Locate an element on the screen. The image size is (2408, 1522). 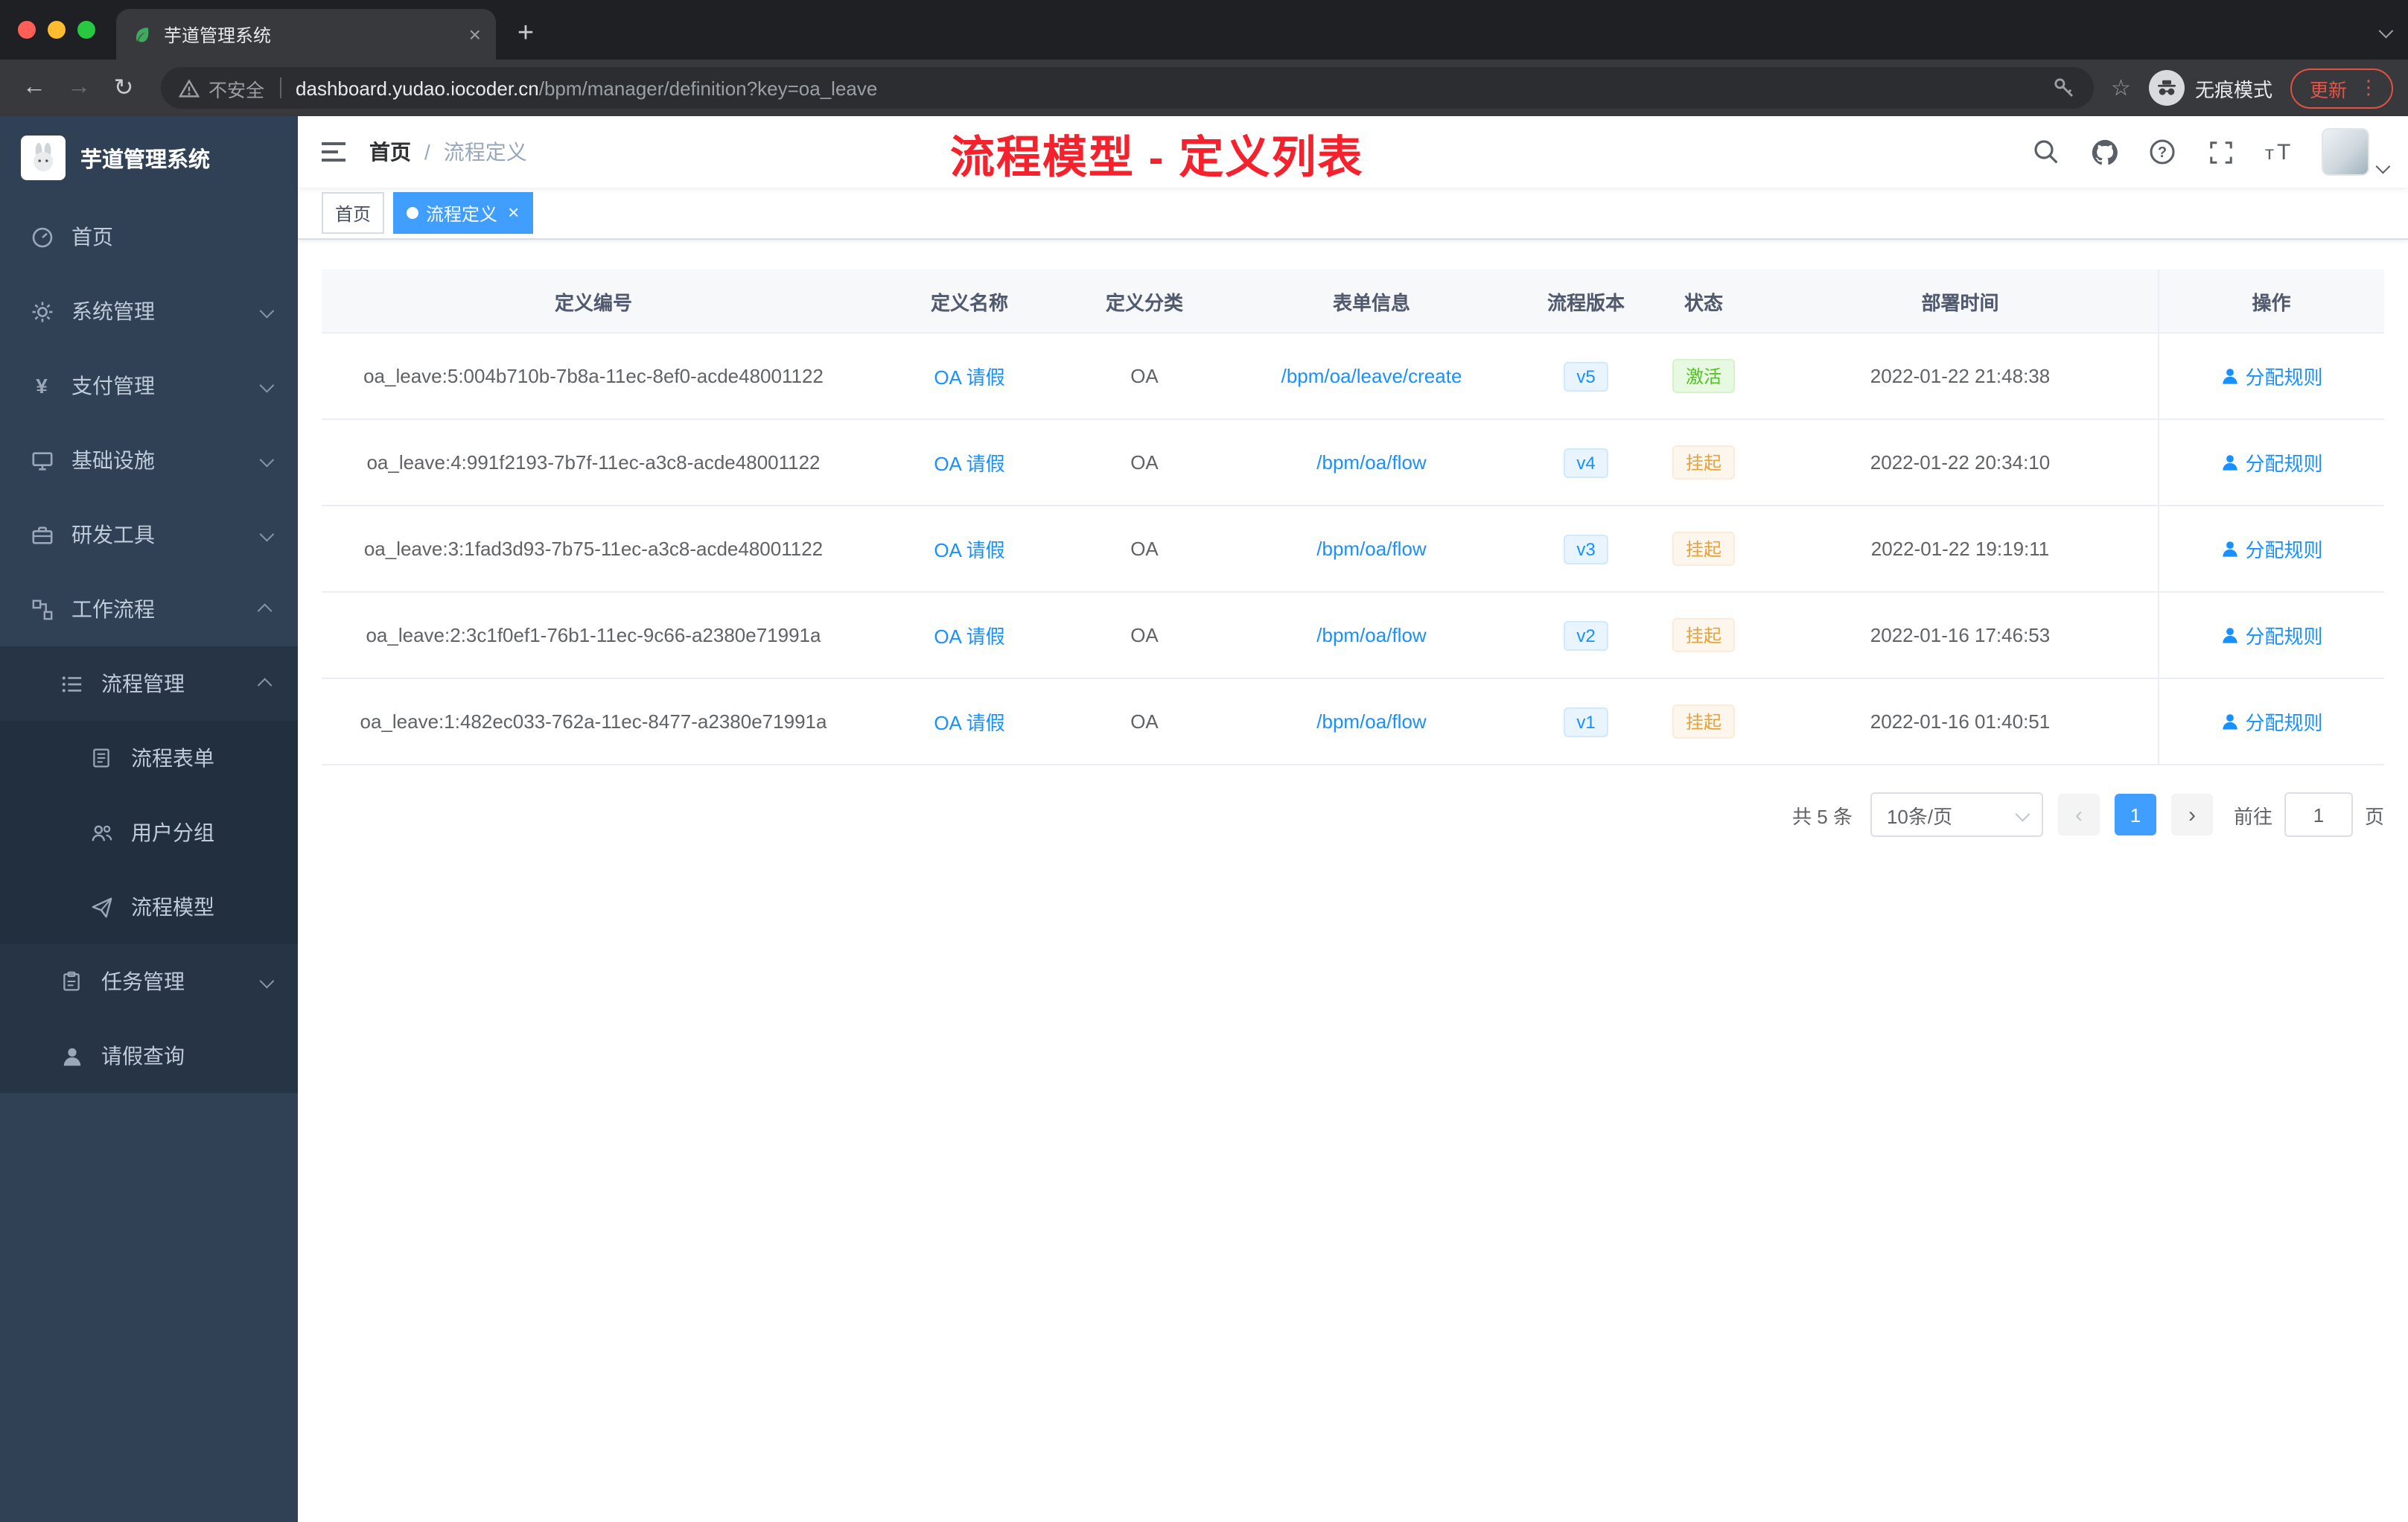
sidebar-item-user-group: 用户分组 is located at coordinates (149, 832).